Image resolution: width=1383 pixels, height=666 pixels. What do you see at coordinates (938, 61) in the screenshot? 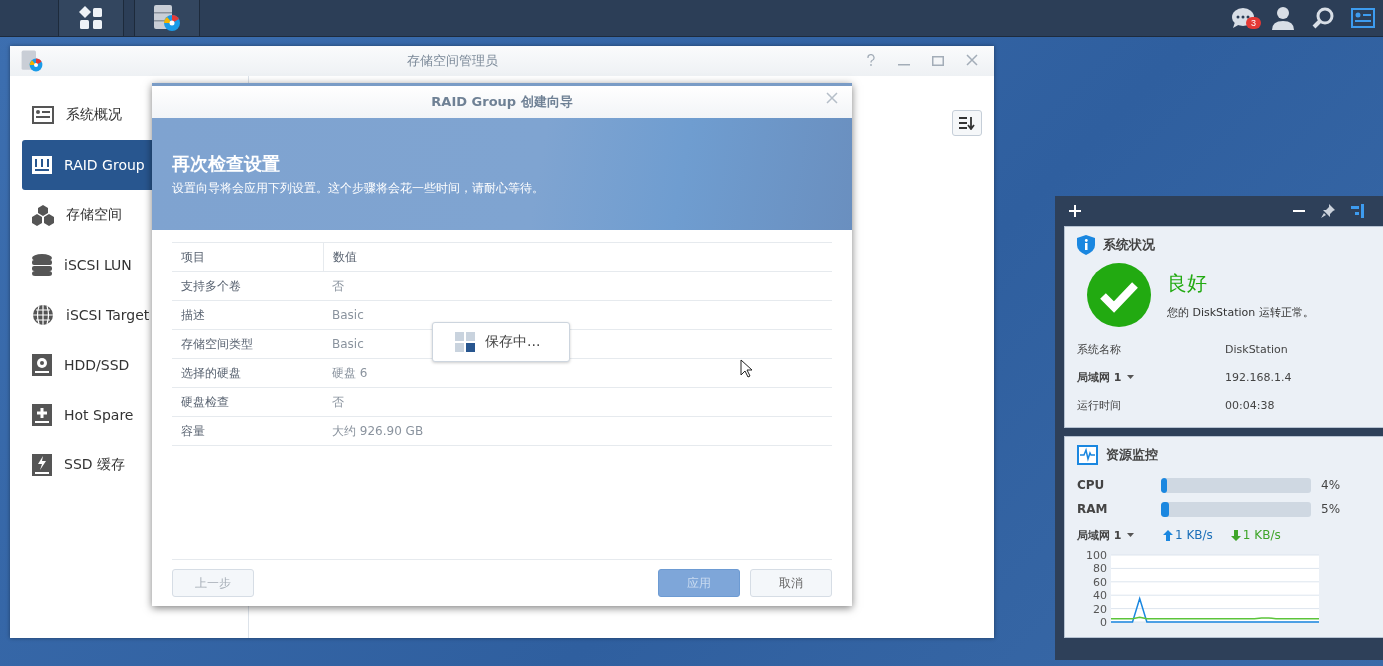
I see `maximize-icon` at bounding box center [938, 61].